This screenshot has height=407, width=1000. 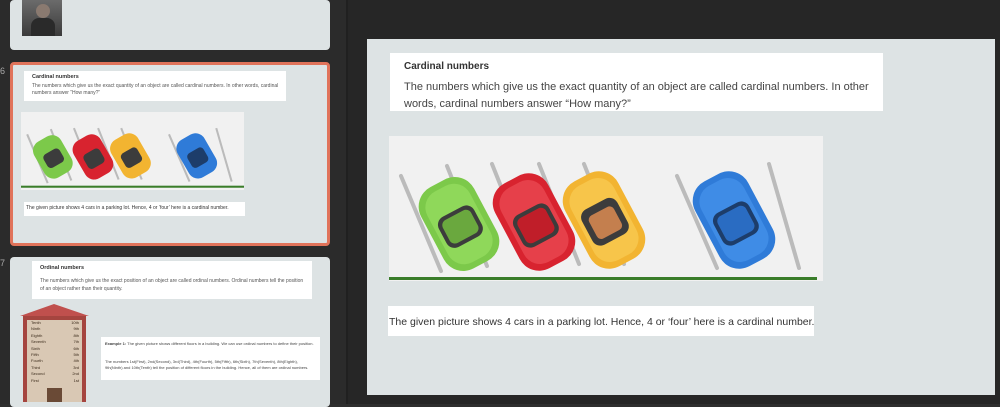 What do you see at coordinates (76, 380) in the screenshot?
I see `floor-ordinal: 1st` at bounding box center [76, 380].